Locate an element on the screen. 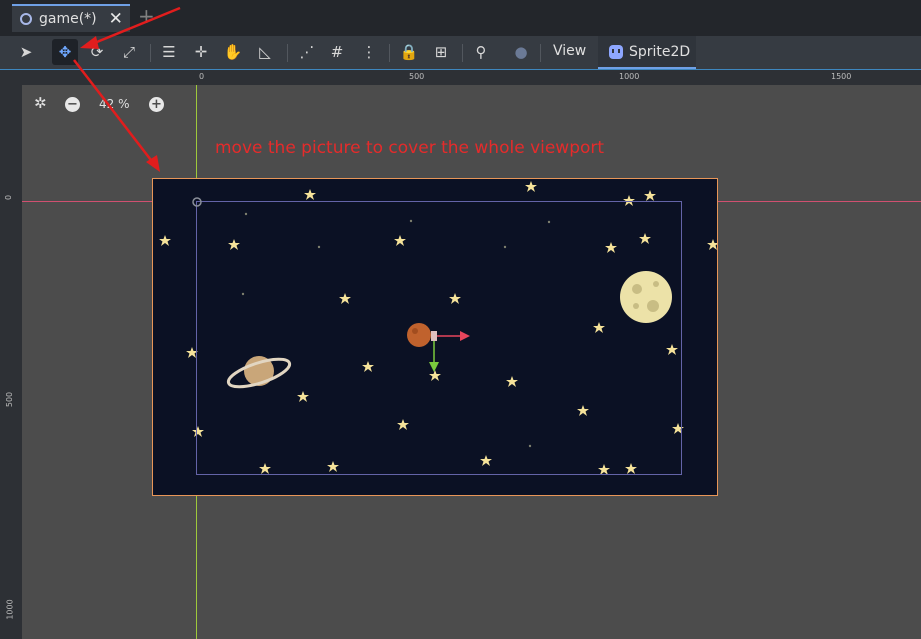 The height and width of the screenshot is (639, 921). move-gizmo is located at coordinates (449, 351).